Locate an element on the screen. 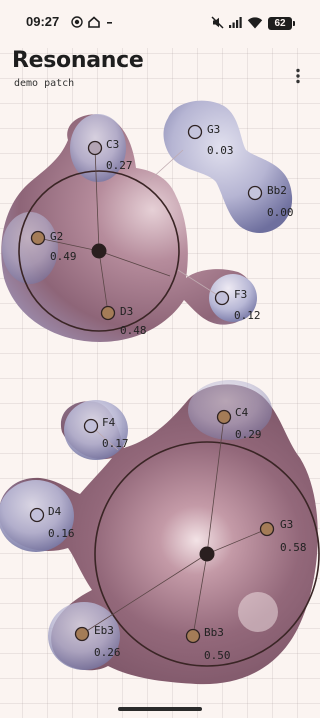  svg-text: 0.27 is located at coordinates (119, 165).